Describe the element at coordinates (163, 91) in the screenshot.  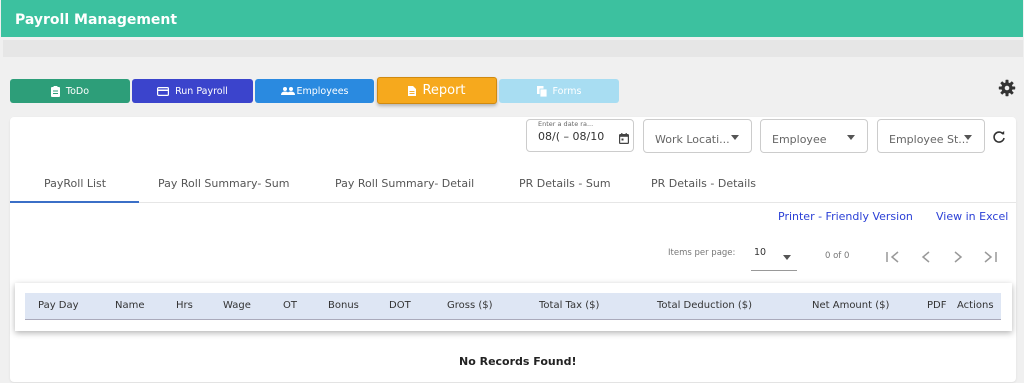
I see `credit-card-icon` at that location.